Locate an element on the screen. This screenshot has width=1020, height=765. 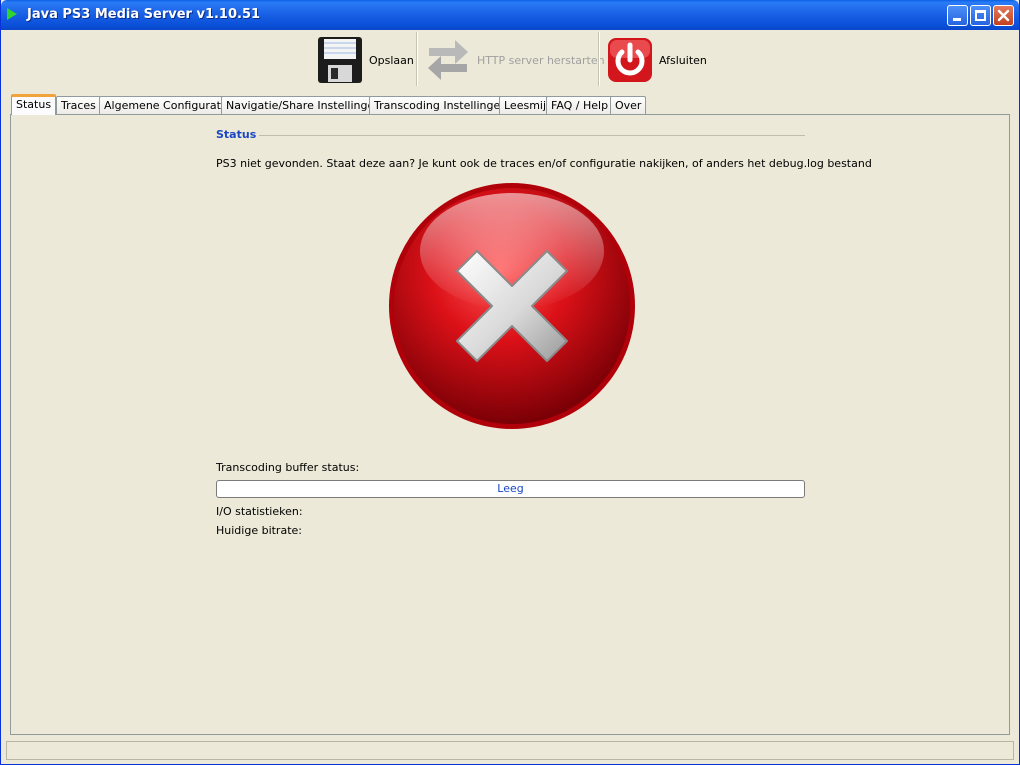
refresh-arrows-icon is located at coordinates (448, 60).